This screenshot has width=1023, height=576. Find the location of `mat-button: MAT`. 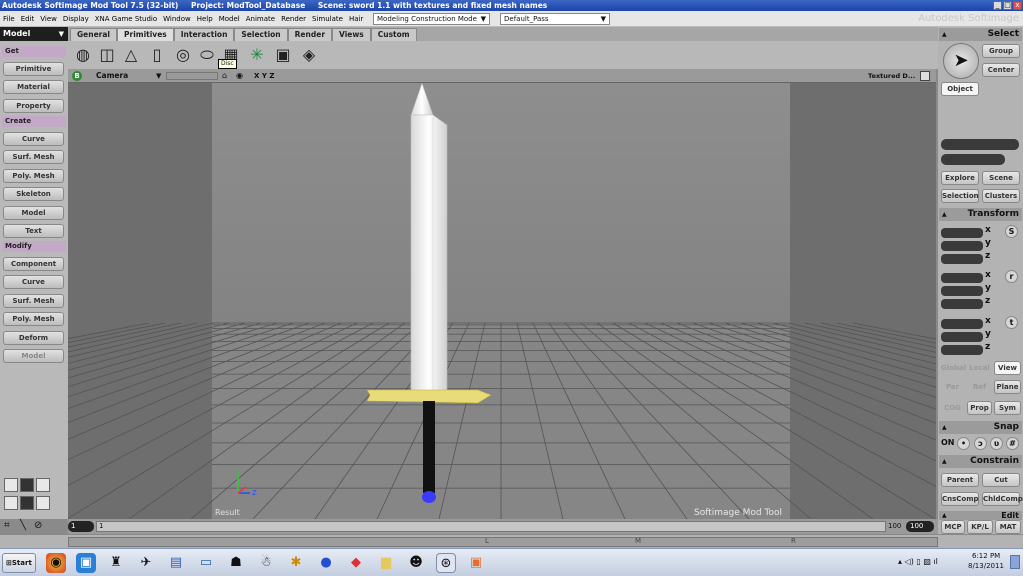

mat-button: MAT is located at coordinates (1008, 527).